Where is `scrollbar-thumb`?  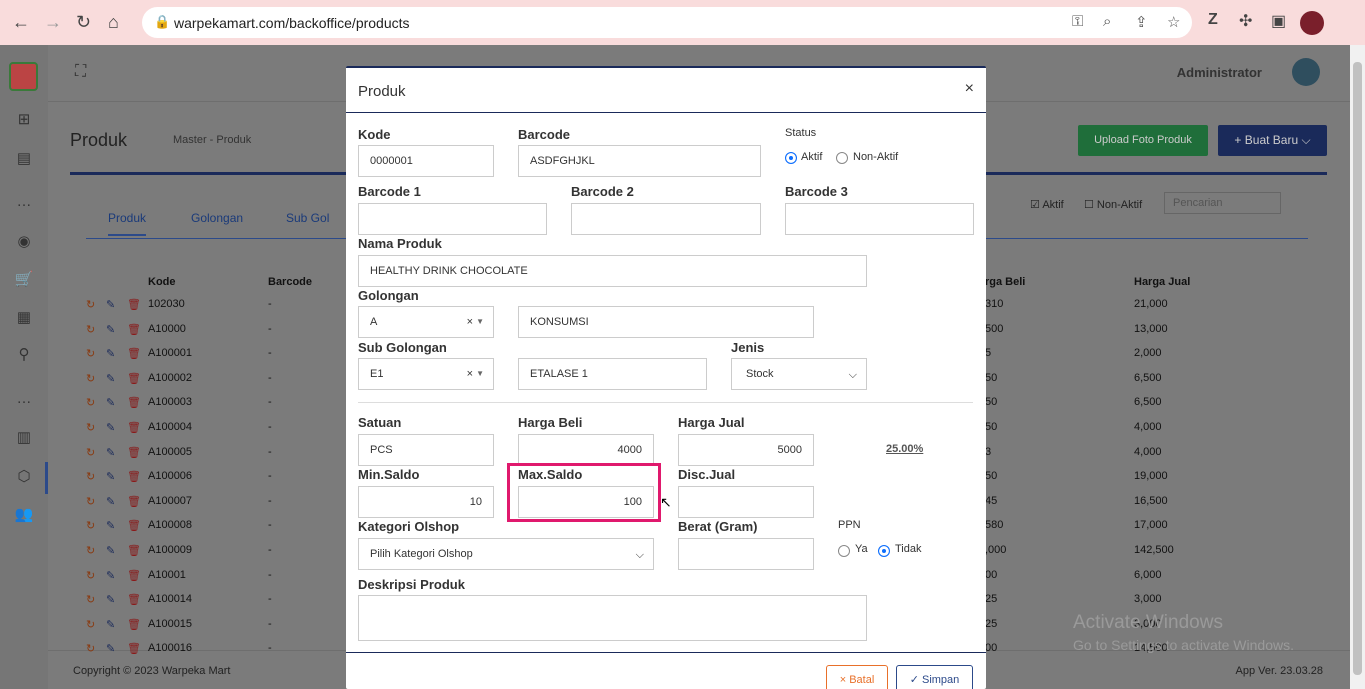 scrollbar-thumb is located at coordinates (1357, 368).